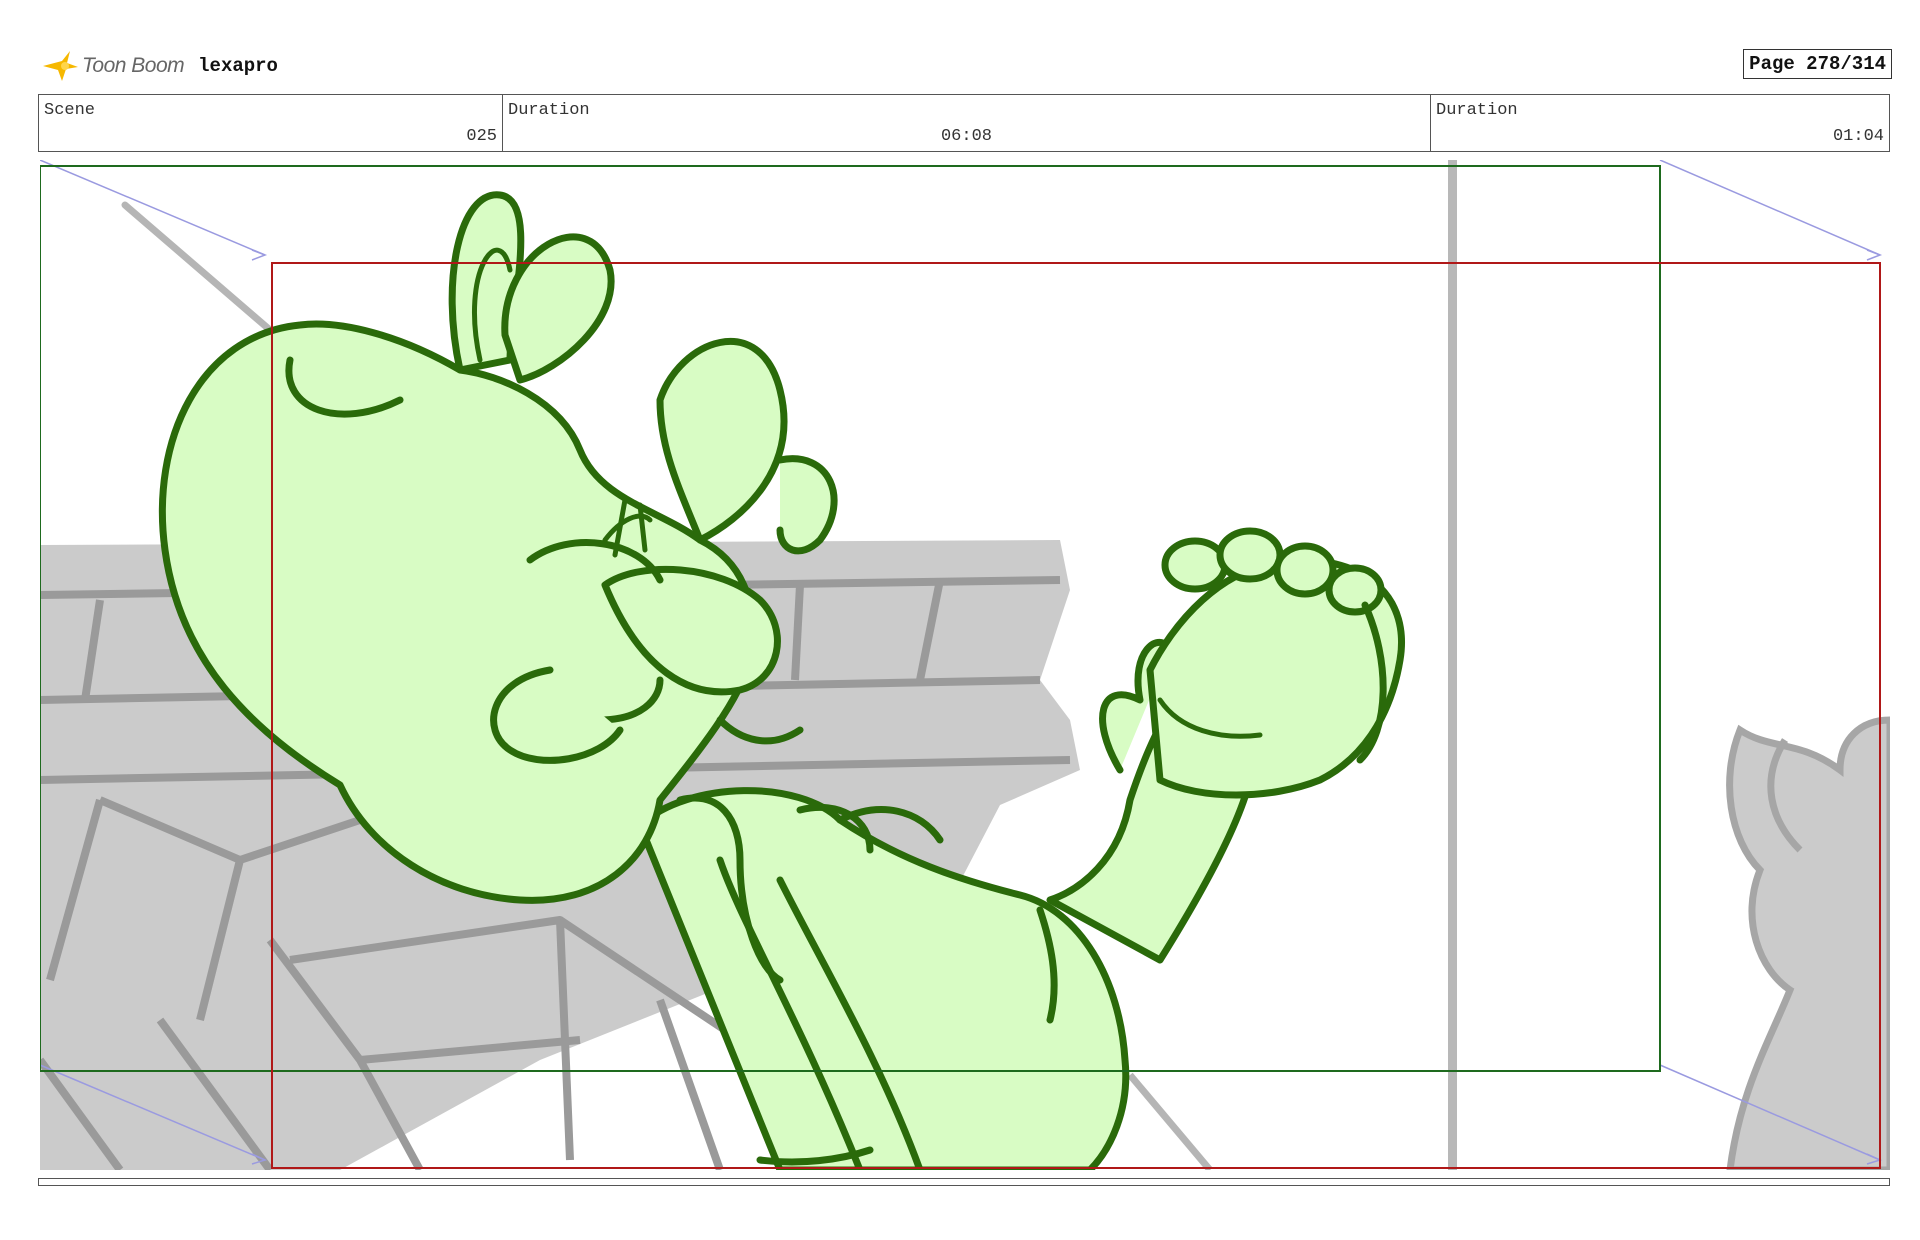 This screenshot has height=1240, width=1920. I want to click on scene-label: Scene, so click(70, 110).